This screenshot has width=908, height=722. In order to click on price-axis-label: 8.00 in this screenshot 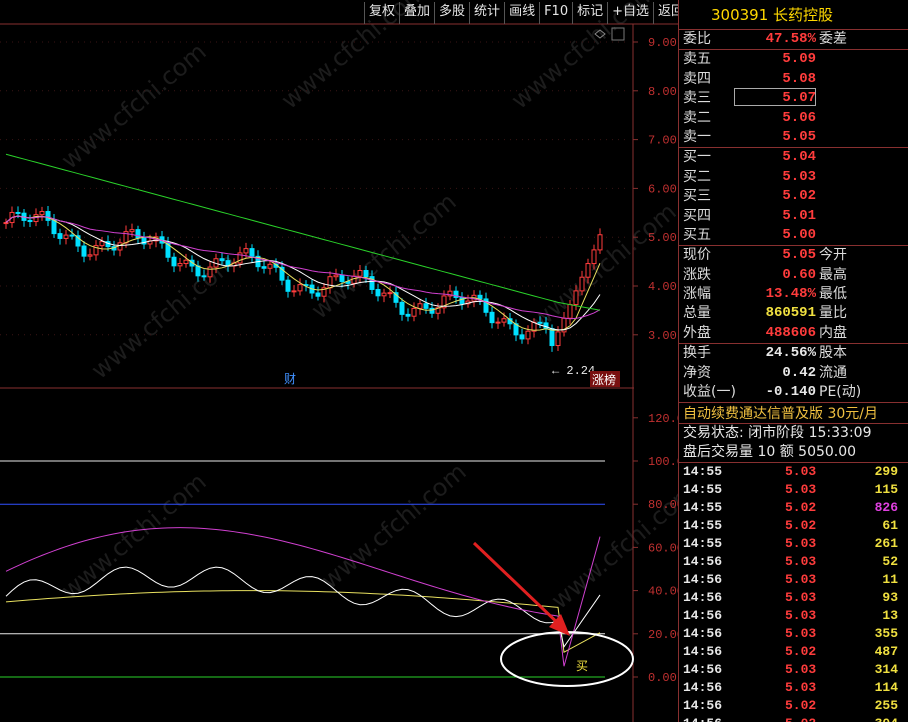, I will do `click(662, 92)`.